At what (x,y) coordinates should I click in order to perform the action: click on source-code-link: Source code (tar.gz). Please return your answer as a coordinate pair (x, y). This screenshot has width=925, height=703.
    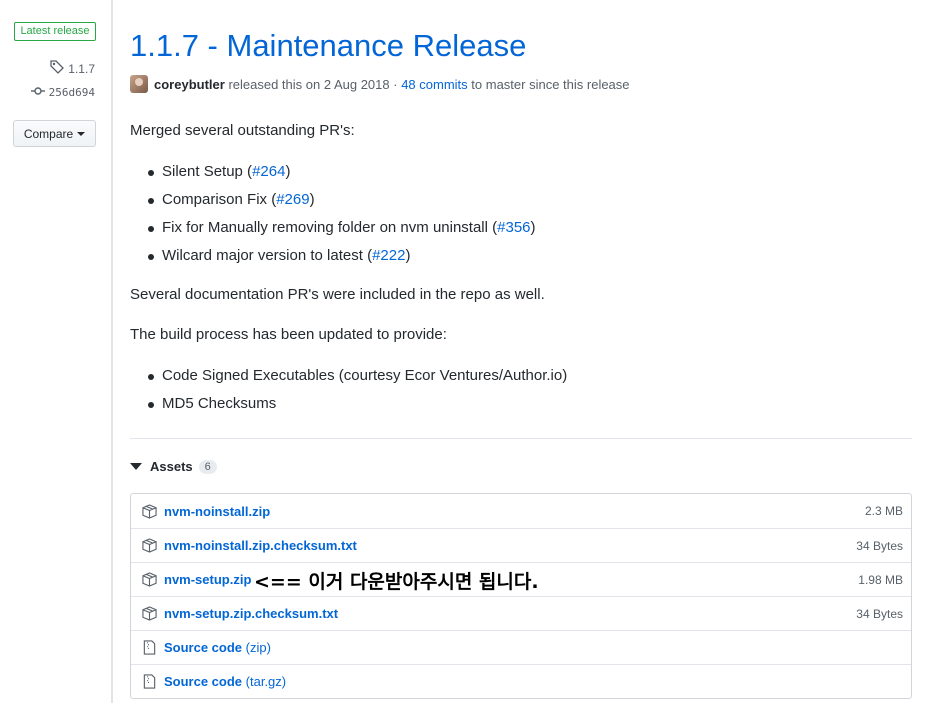
    Looking at the image, I should click on (225, 681).